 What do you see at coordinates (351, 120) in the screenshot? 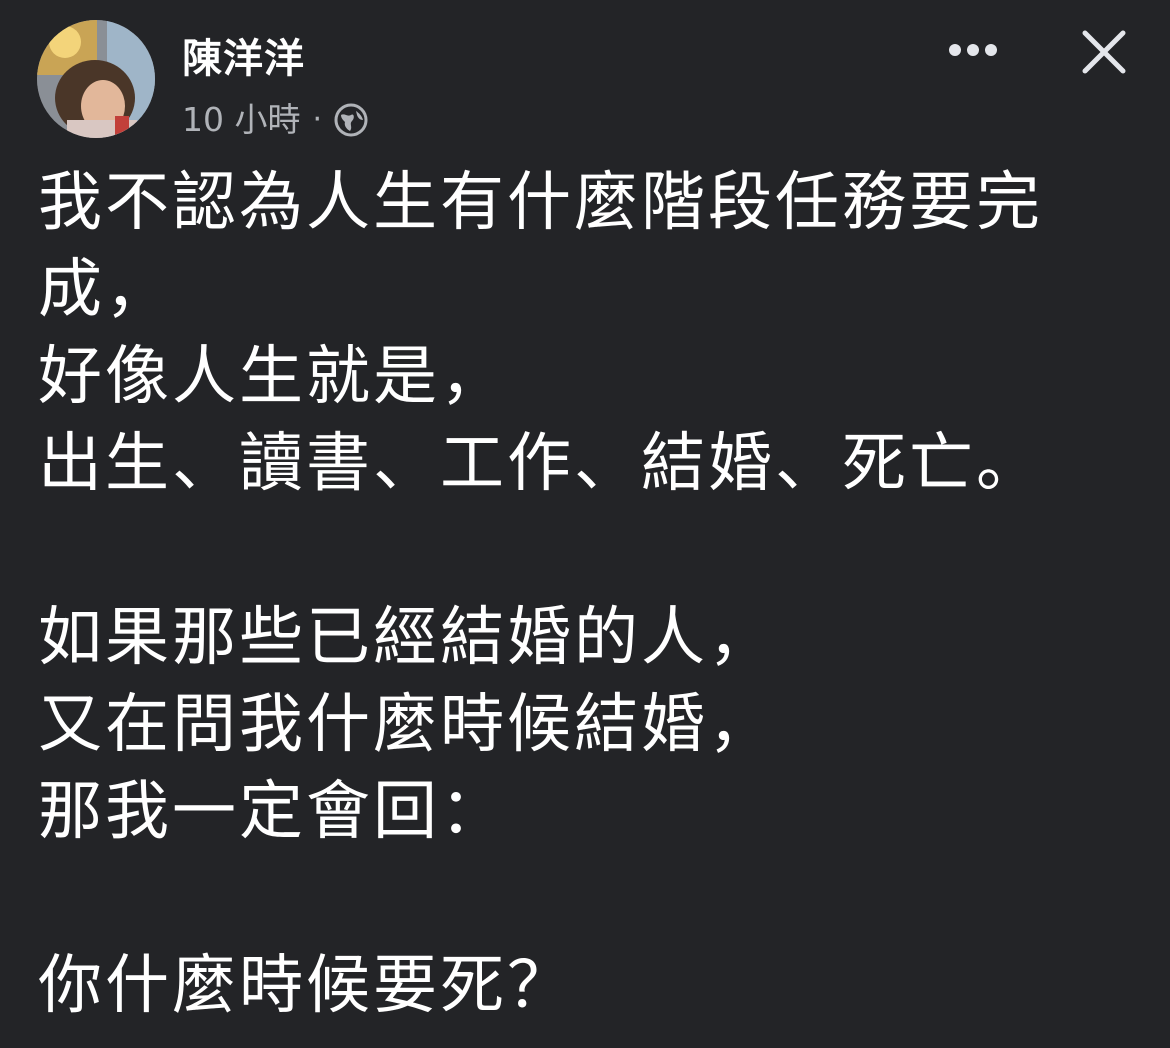
I see `globe-icon` at bounding box center [351, 120].